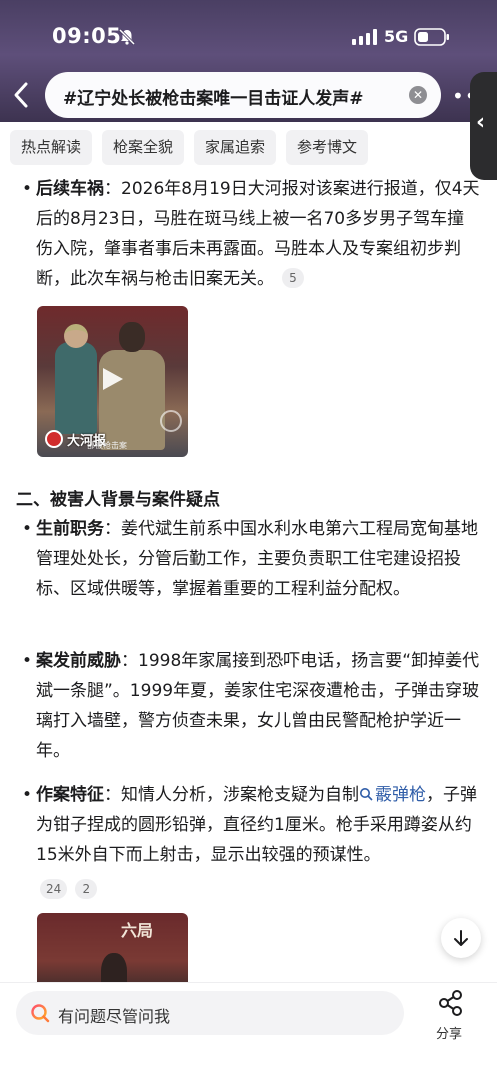  Describe the element at coordinates (51, 147) in the screenshot. I see `tab-hot-analysis: 热点解读` at that location.